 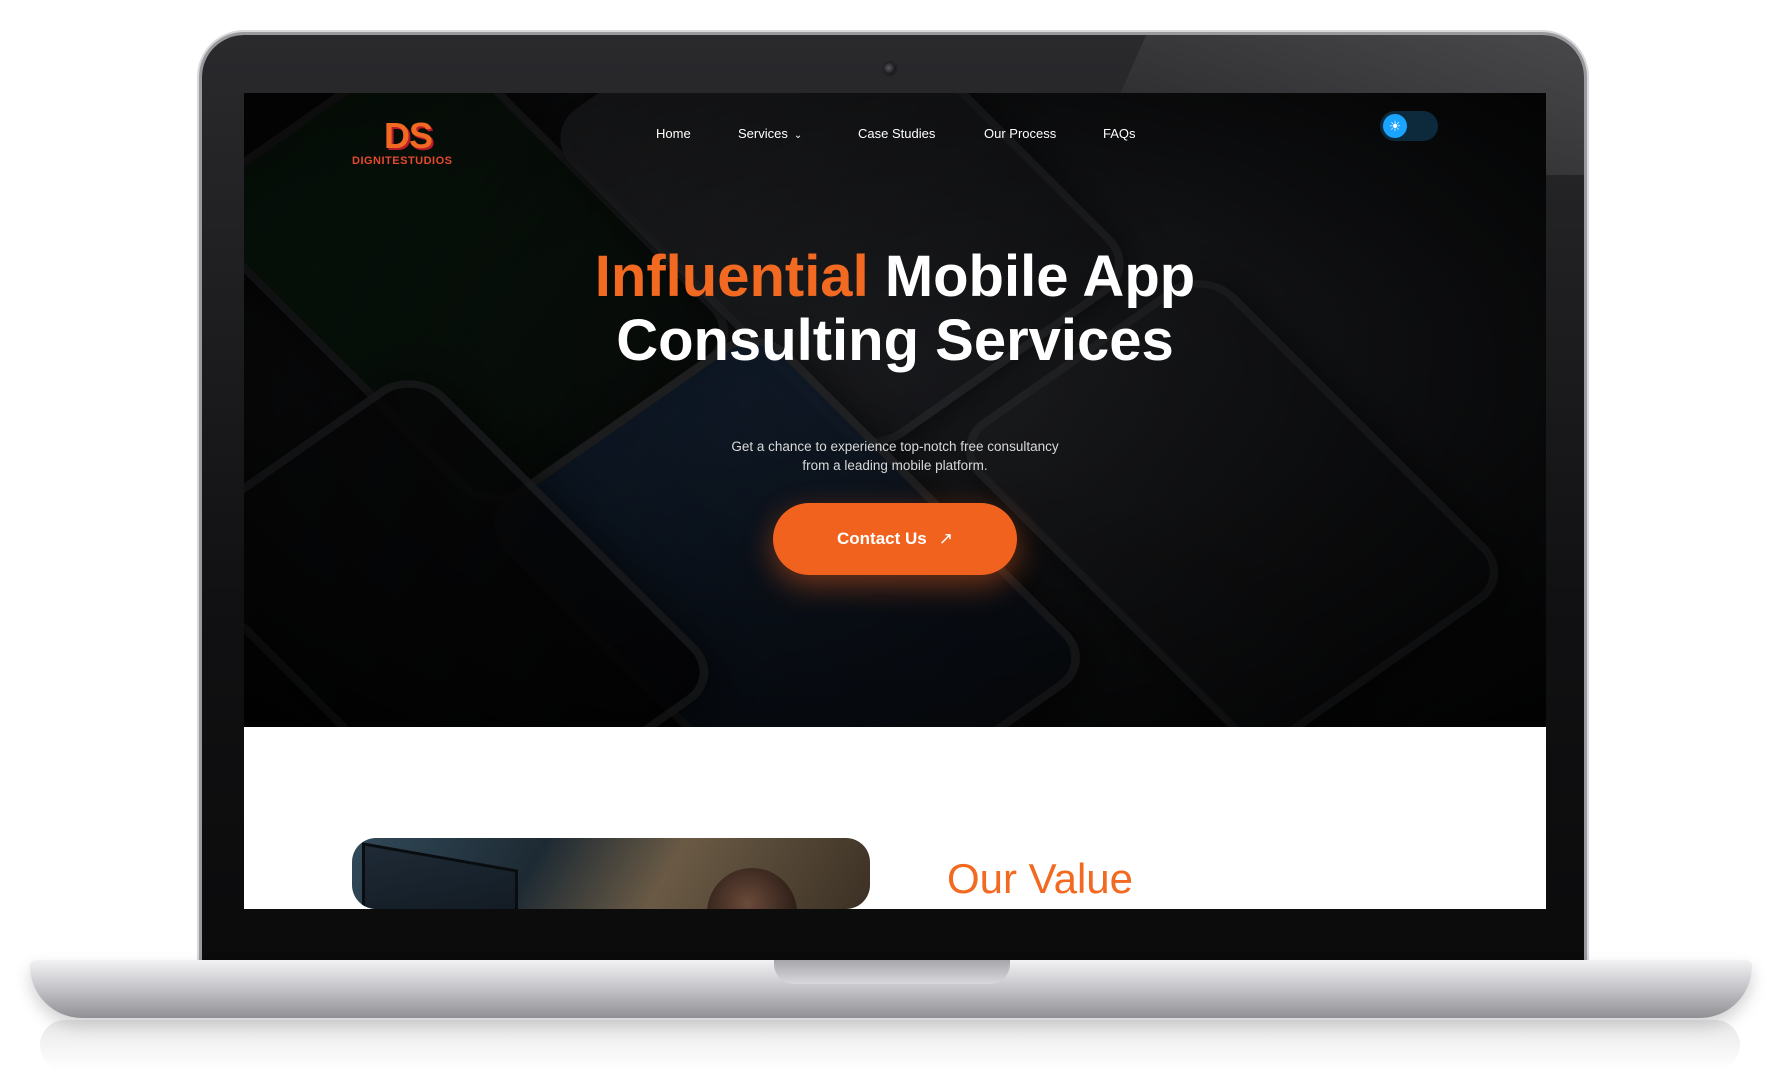 What do you see at coordinates (611, 873) in the screenshot?
I see `value-image` at bounding box center [611, 873].